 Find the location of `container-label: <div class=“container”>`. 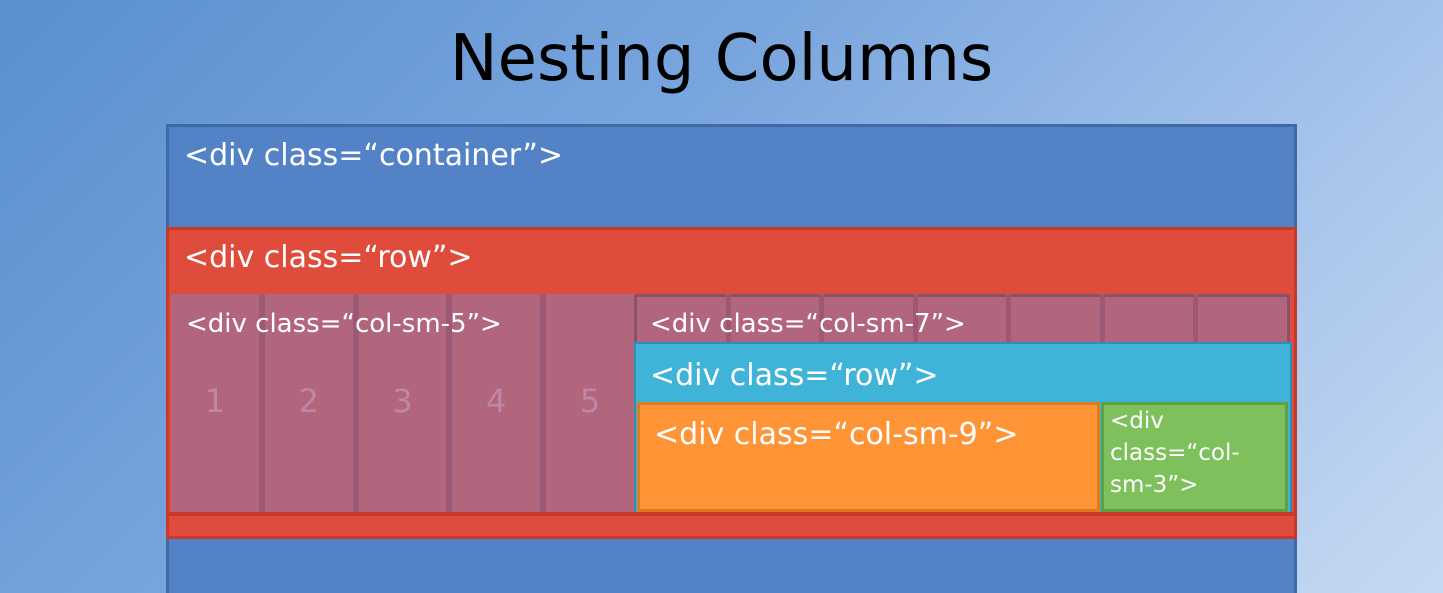

container-label: <div class=“container”> is located at coordinates (374, 155).